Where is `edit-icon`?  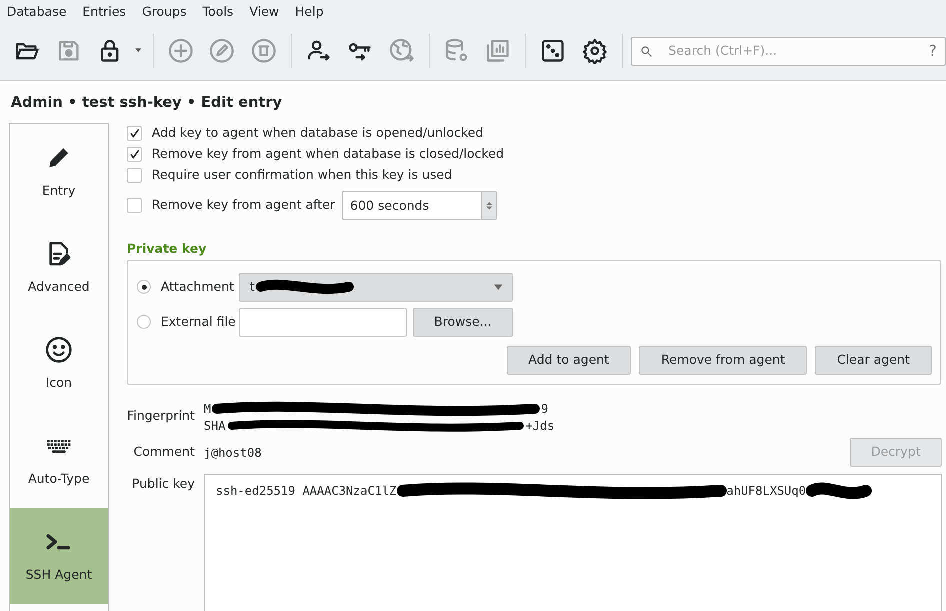 edit-icon is located at coordinates (222, 51).